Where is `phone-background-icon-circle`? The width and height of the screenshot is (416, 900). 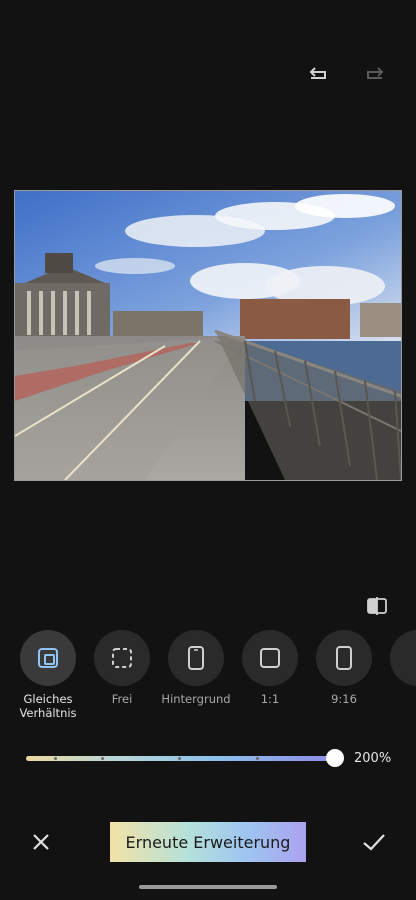
phone-background-icon-circle is located at coordinates (196, 658).